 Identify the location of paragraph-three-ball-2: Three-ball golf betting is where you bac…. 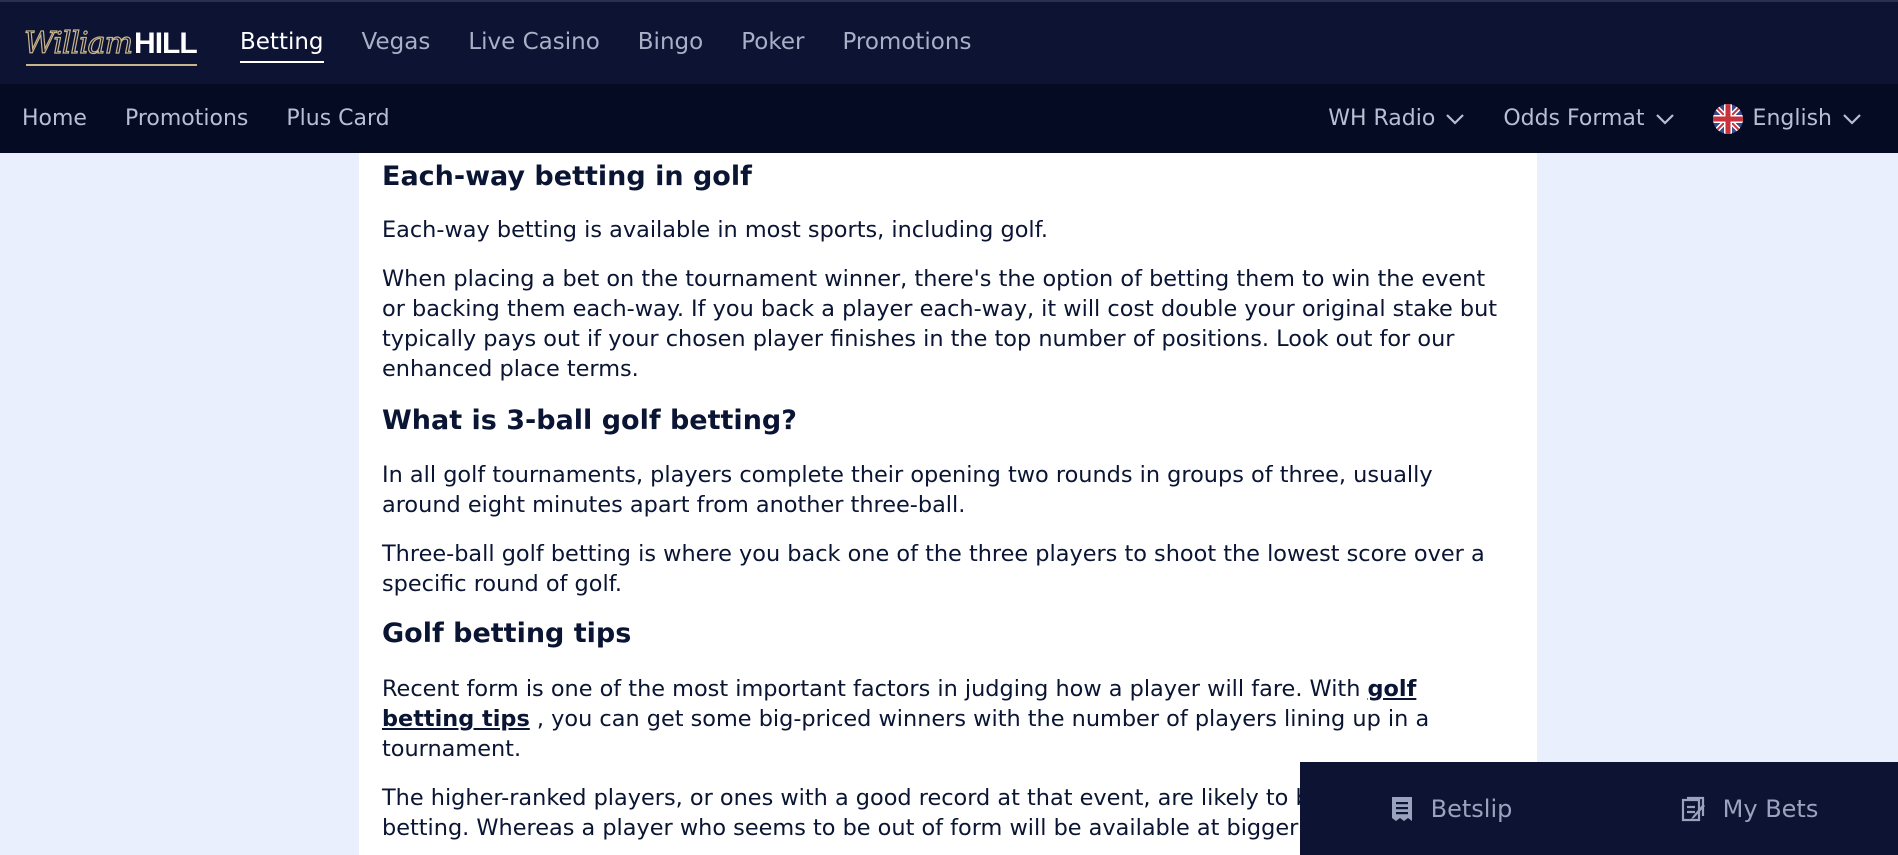
(933, 569).